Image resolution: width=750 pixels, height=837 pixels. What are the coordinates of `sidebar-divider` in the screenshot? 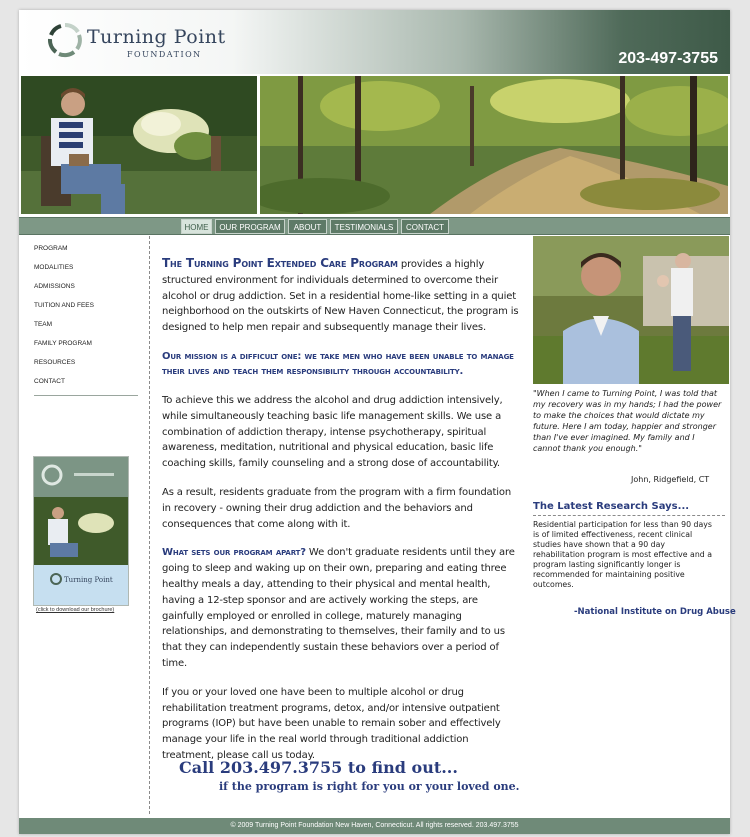 It's located at (86, 395).